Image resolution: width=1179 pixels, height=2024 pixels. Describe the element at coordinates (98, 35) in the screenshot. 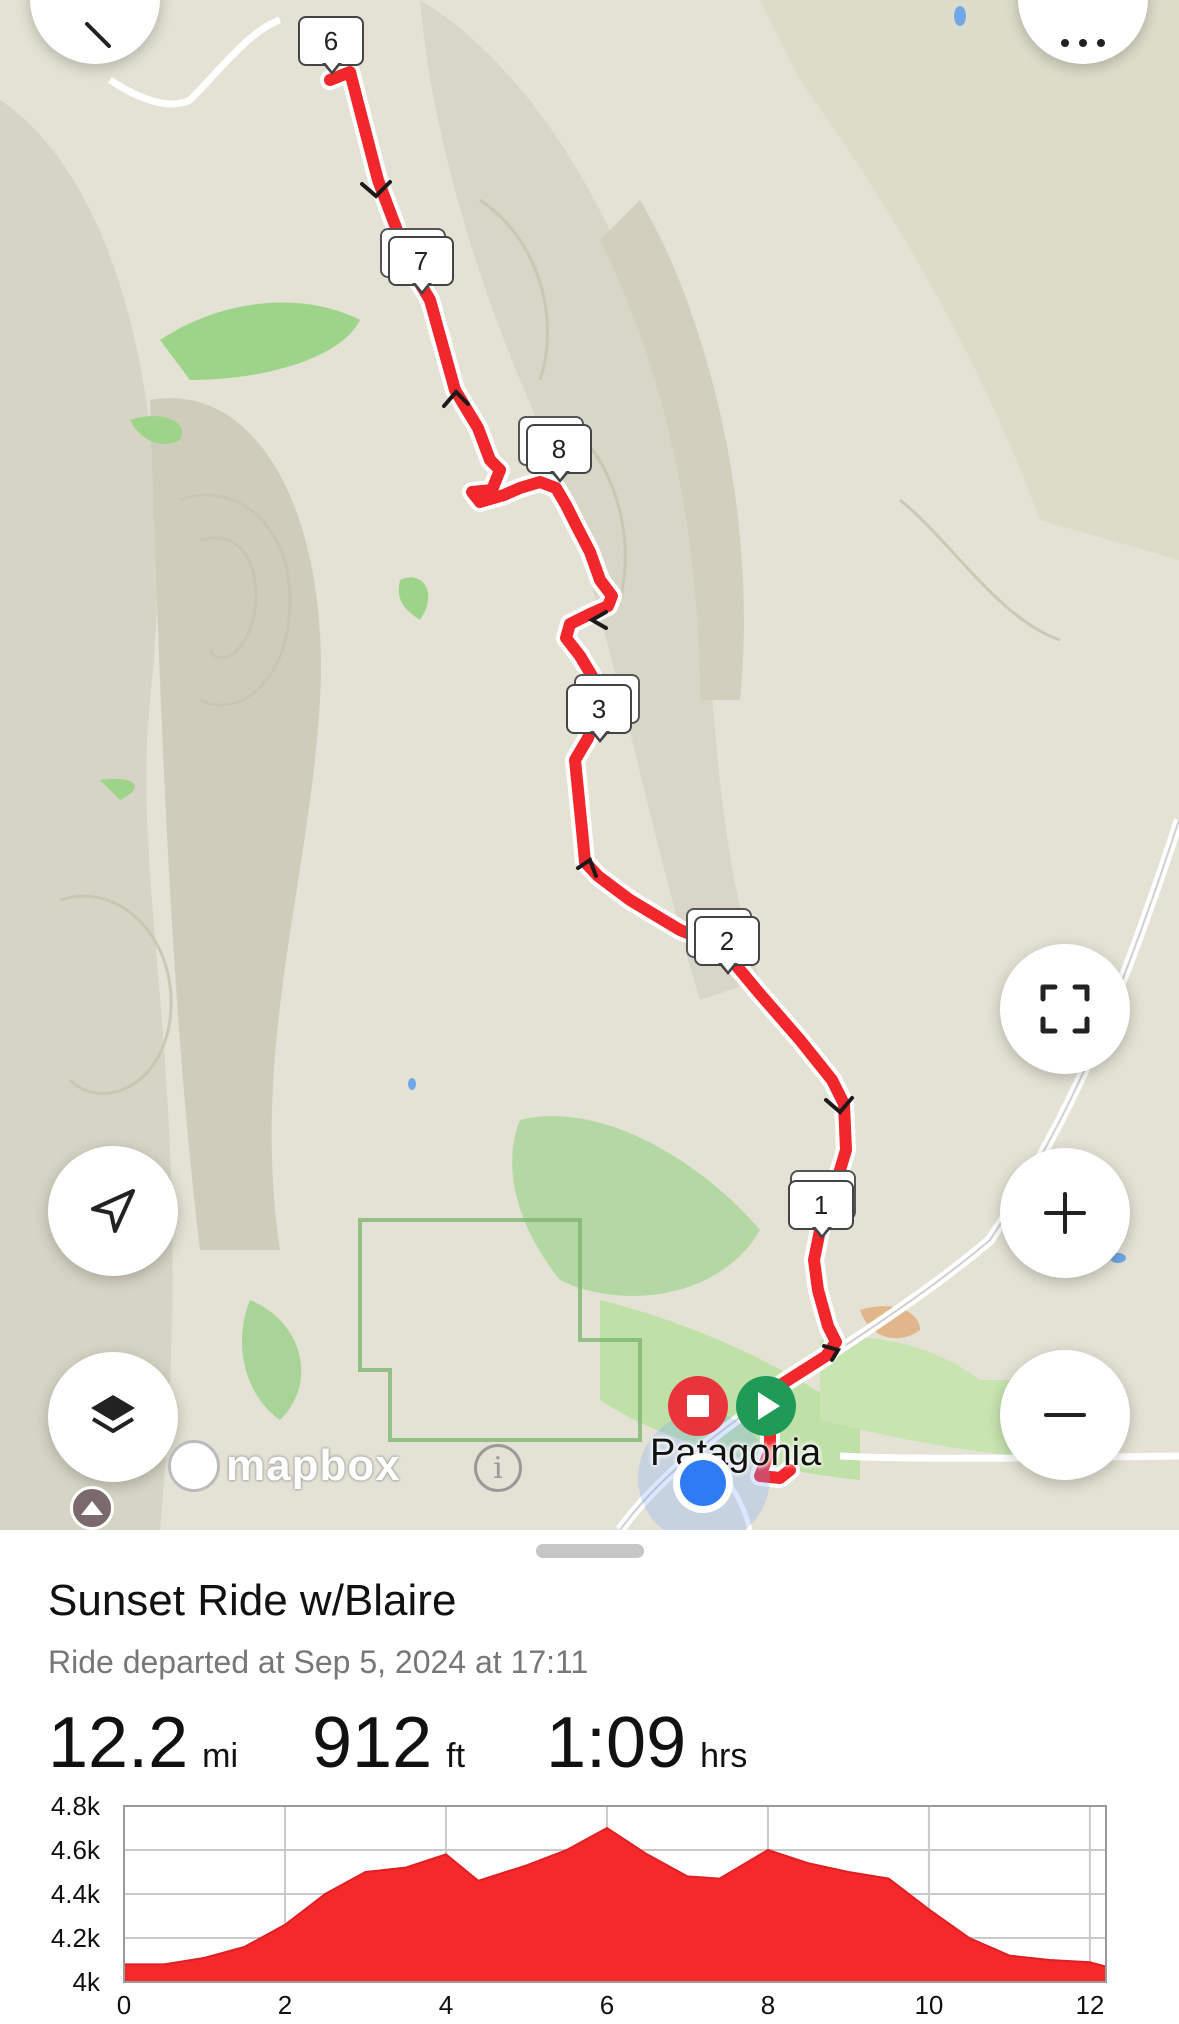

I see `back-icon` at that location.